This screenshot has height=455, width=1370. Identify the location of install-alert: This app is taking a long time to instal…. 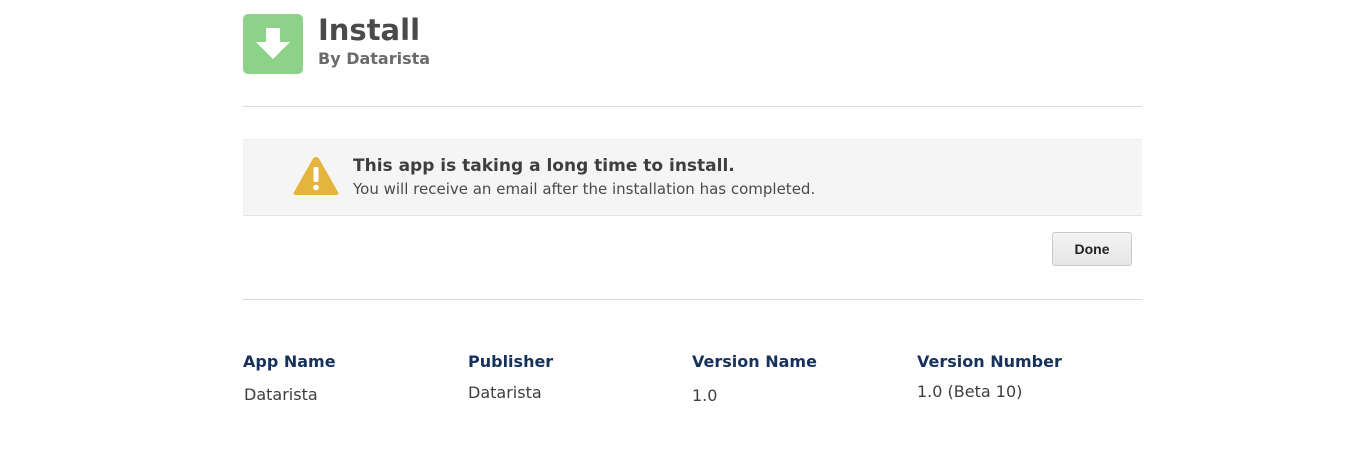
(692, 177).